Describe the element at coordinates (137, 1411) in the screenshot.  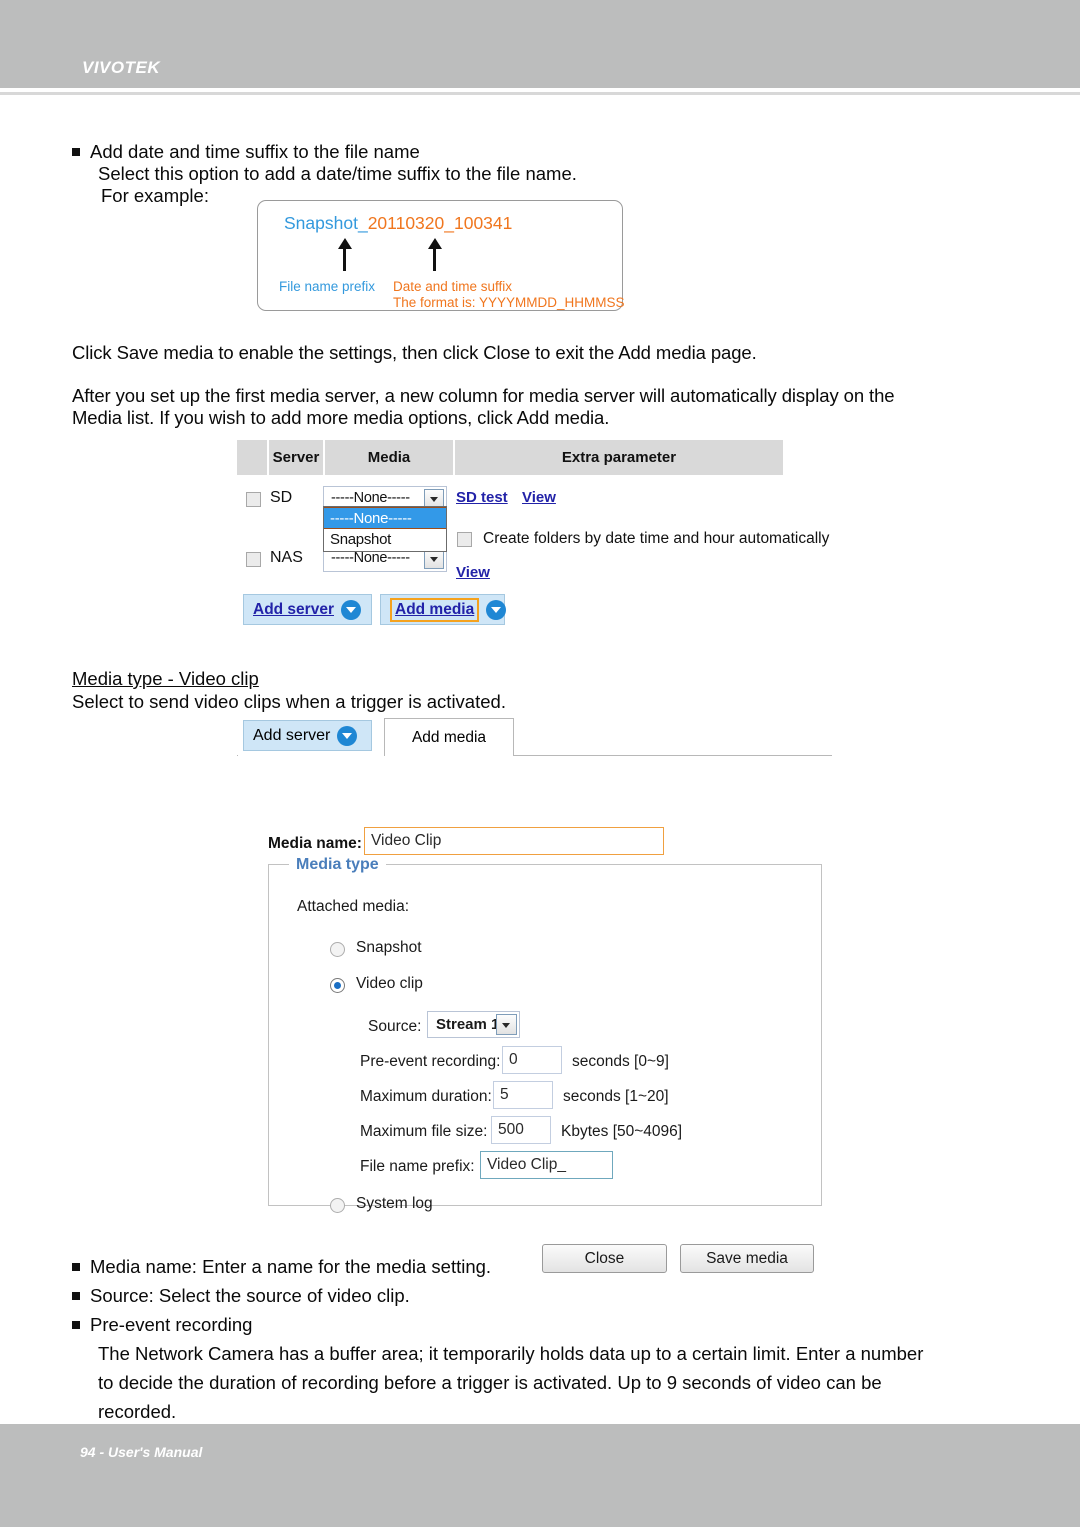
I see `para-buffer-line3: recorded.` at that location.